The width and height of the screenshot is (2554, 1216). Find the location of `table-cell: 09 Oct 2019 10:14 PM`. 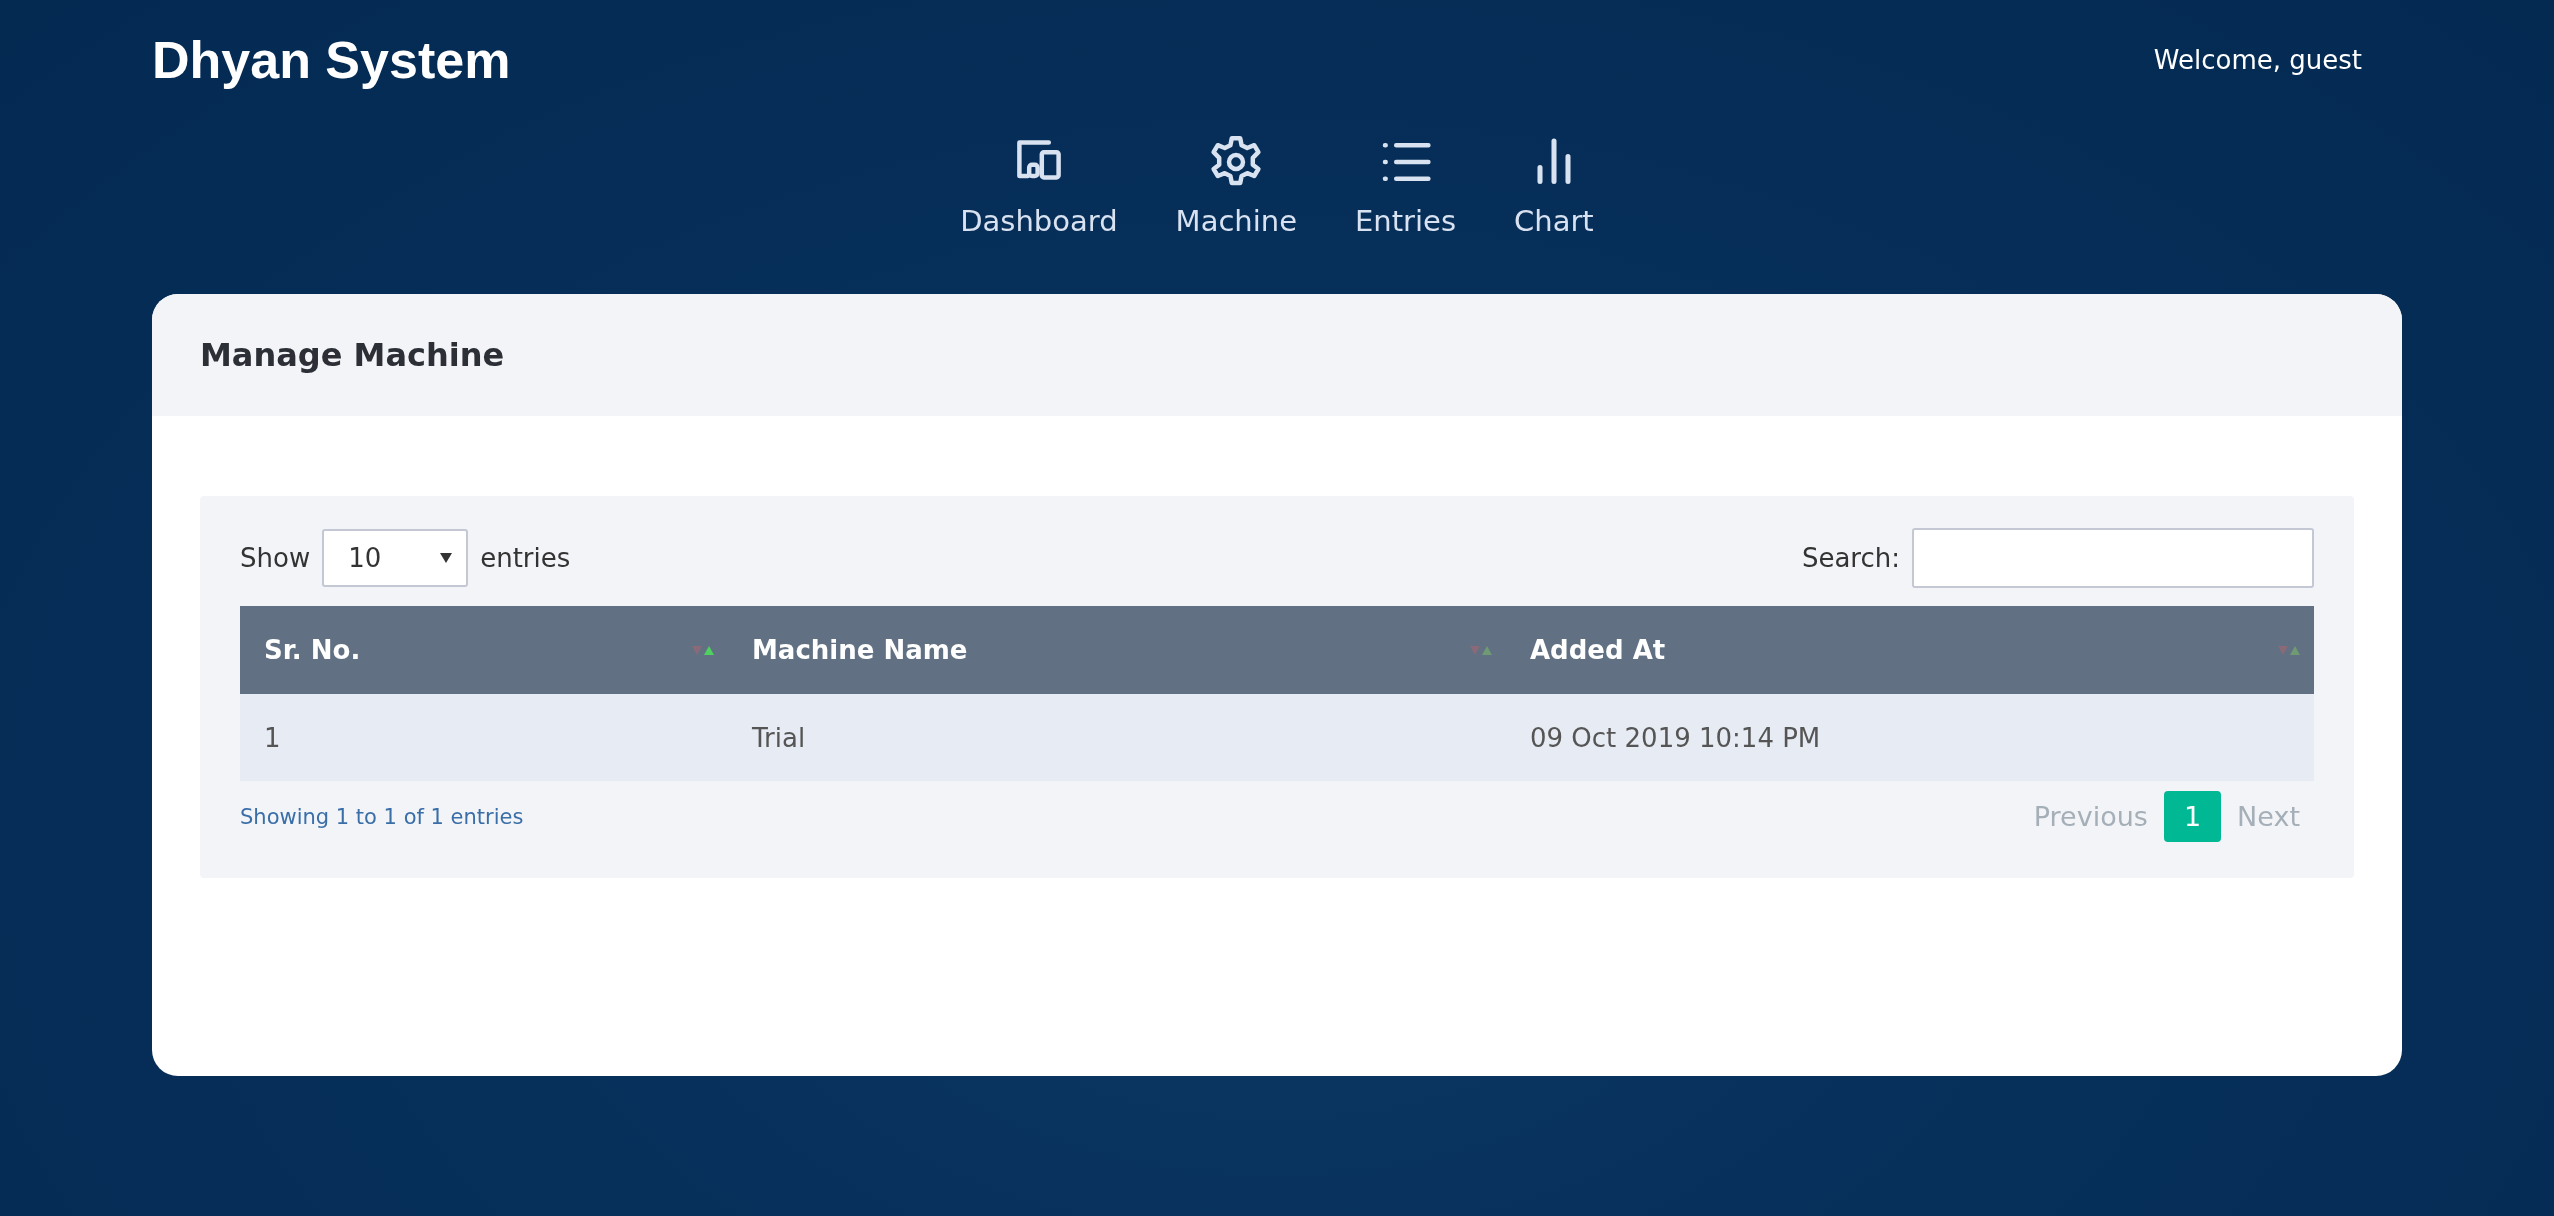

table-cell: 09 Oct 2019 10:14 PM is located at coordinates (1910, 737).